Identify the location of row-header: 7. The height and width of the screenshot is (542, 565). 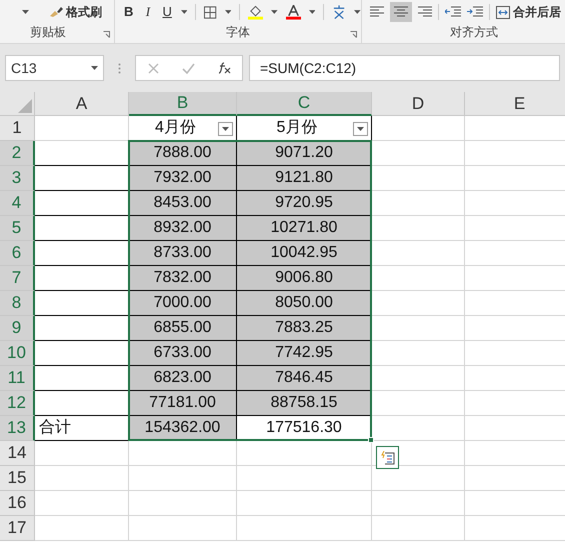
(17, 278).